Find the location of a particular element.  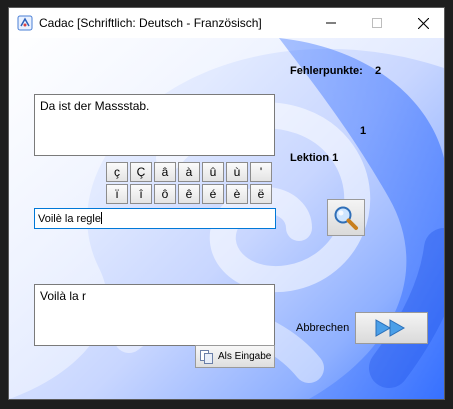

char-button-e-diaeresis: ë is located at coordinates (261, 194).